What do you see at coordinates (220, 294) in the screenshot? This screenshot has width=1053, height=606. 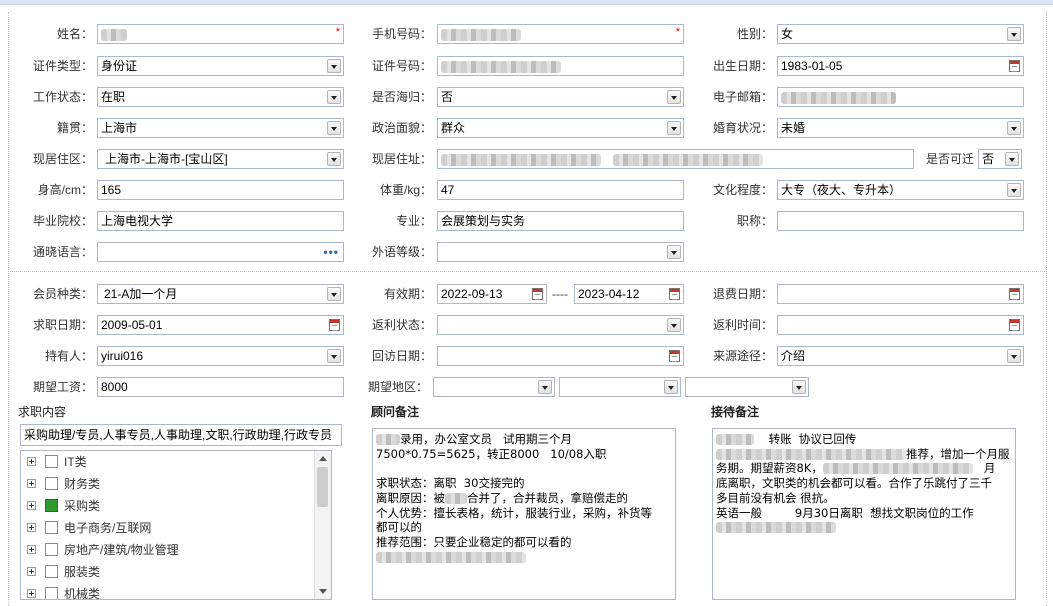 I see `member-type-select: 21-A加一个月` at bounding box center [220, 294].